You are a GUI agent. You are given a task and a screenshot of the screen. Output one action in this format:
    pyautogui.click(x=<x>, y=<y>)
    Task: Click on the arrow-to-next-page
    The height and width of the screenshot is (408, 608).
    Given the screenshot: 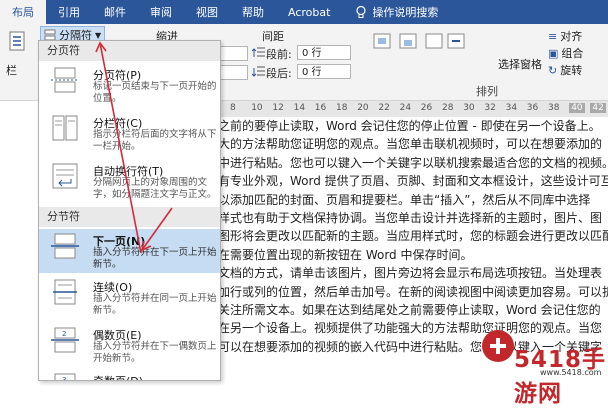 What is the action you would take?
    pyautogui.click(x=157, y=229)
    